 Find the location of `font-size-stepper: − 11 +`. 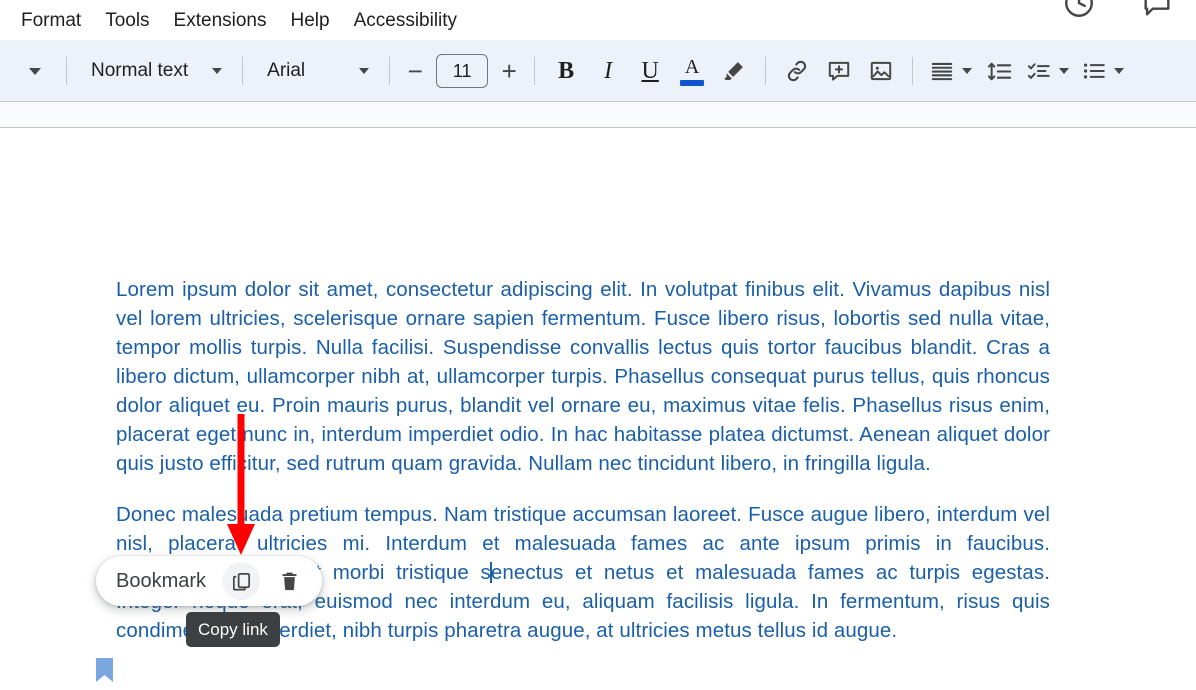

font-size-stepper: − 11 + is located at coordinates (462, 71).